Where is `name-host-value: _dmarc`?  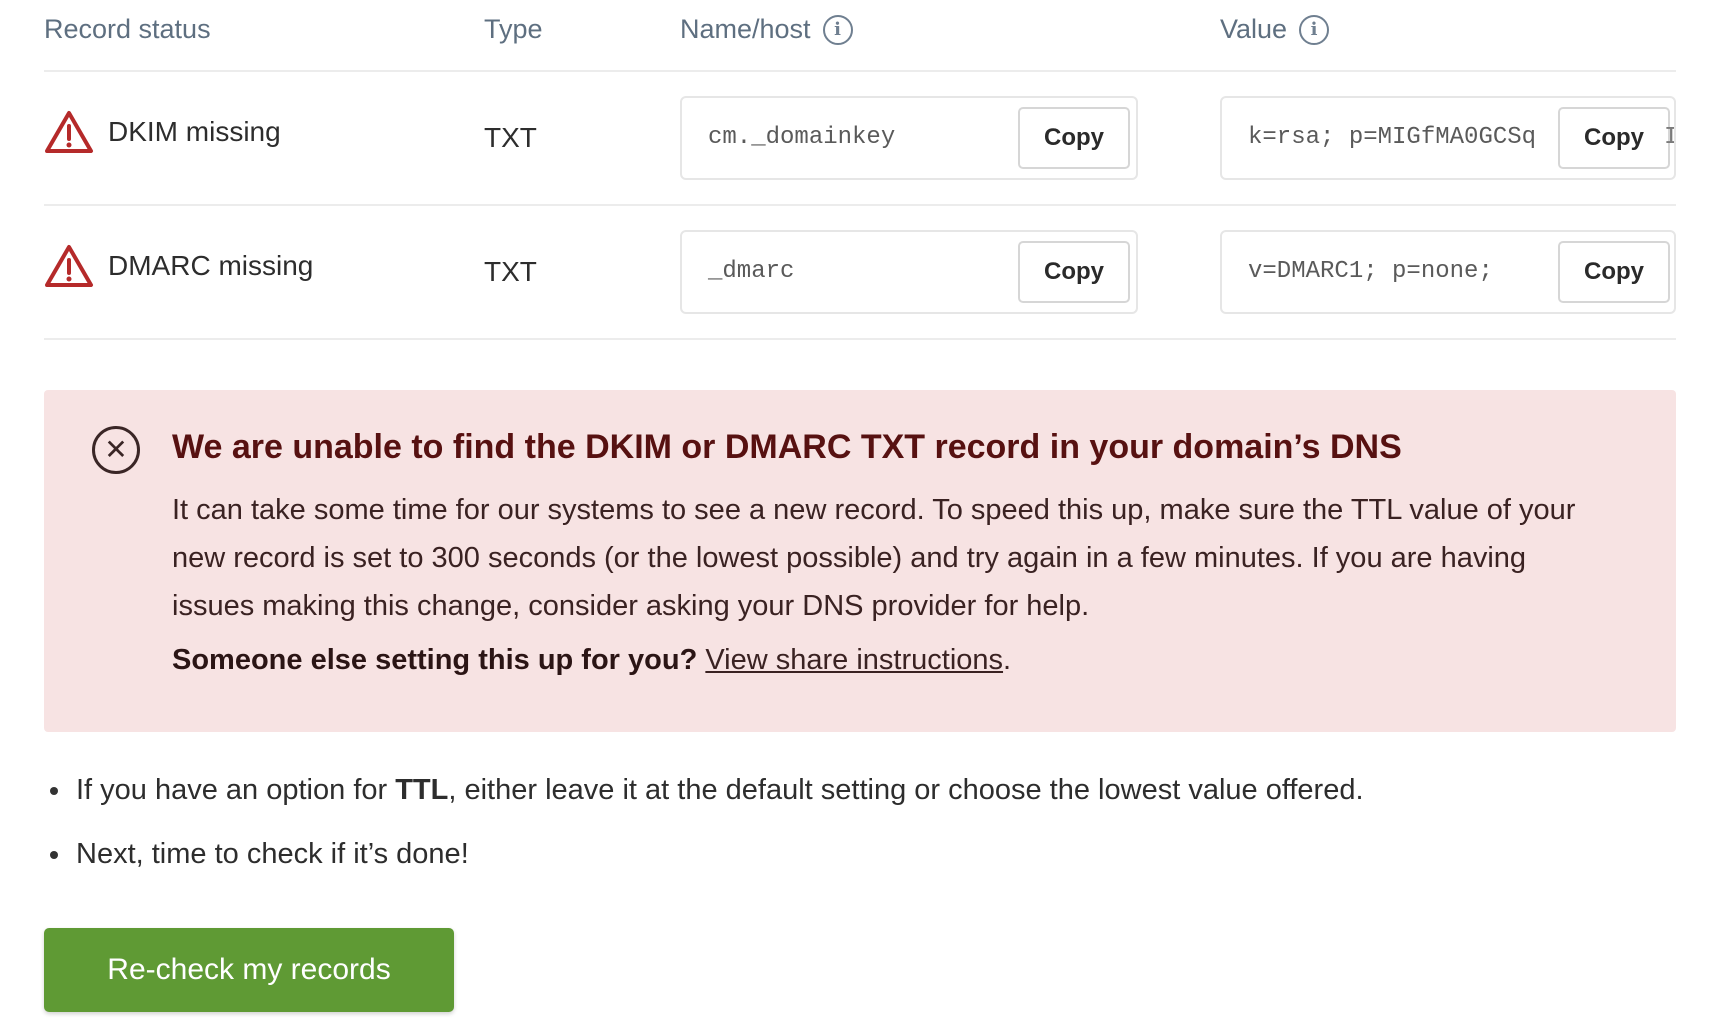
name-host-value: _dmarc is located at coordinates (751, 271).